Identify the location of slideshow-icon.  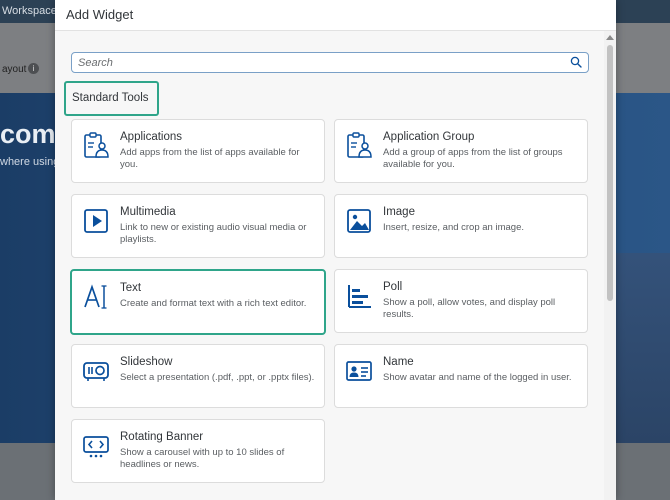
(96, 371).